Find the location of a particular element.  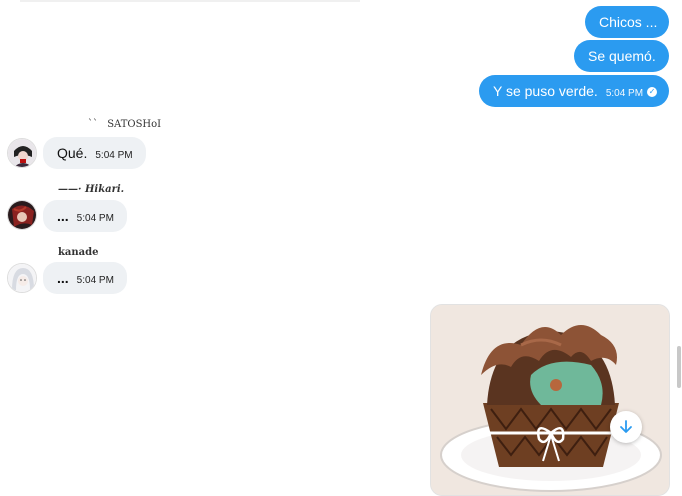

sender-name: kanade is located at coordinates (78, 252).